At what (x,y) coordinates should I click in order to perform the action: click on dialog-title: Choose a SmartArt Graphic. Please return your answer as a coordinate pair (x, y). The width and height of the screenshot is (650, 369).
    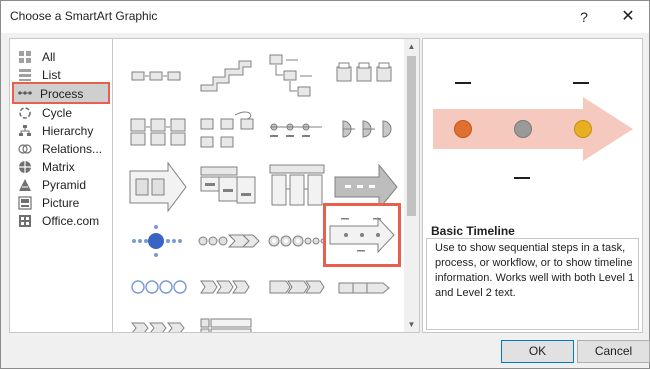
    Looking at the image, I should click on (84, 16).